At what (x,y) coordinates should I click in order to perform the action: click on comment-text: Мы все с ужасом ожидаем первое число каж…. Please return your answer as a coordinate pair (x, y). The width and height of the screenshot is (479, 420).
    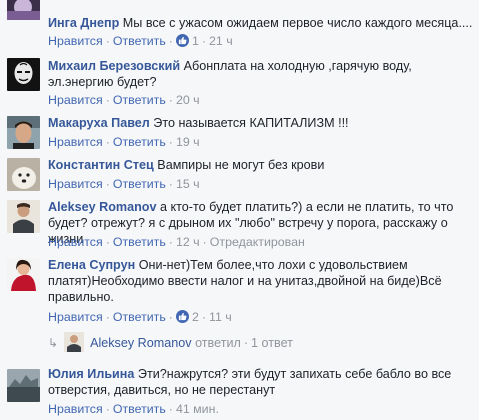
    Looking at the image, I should click on (297, 23).